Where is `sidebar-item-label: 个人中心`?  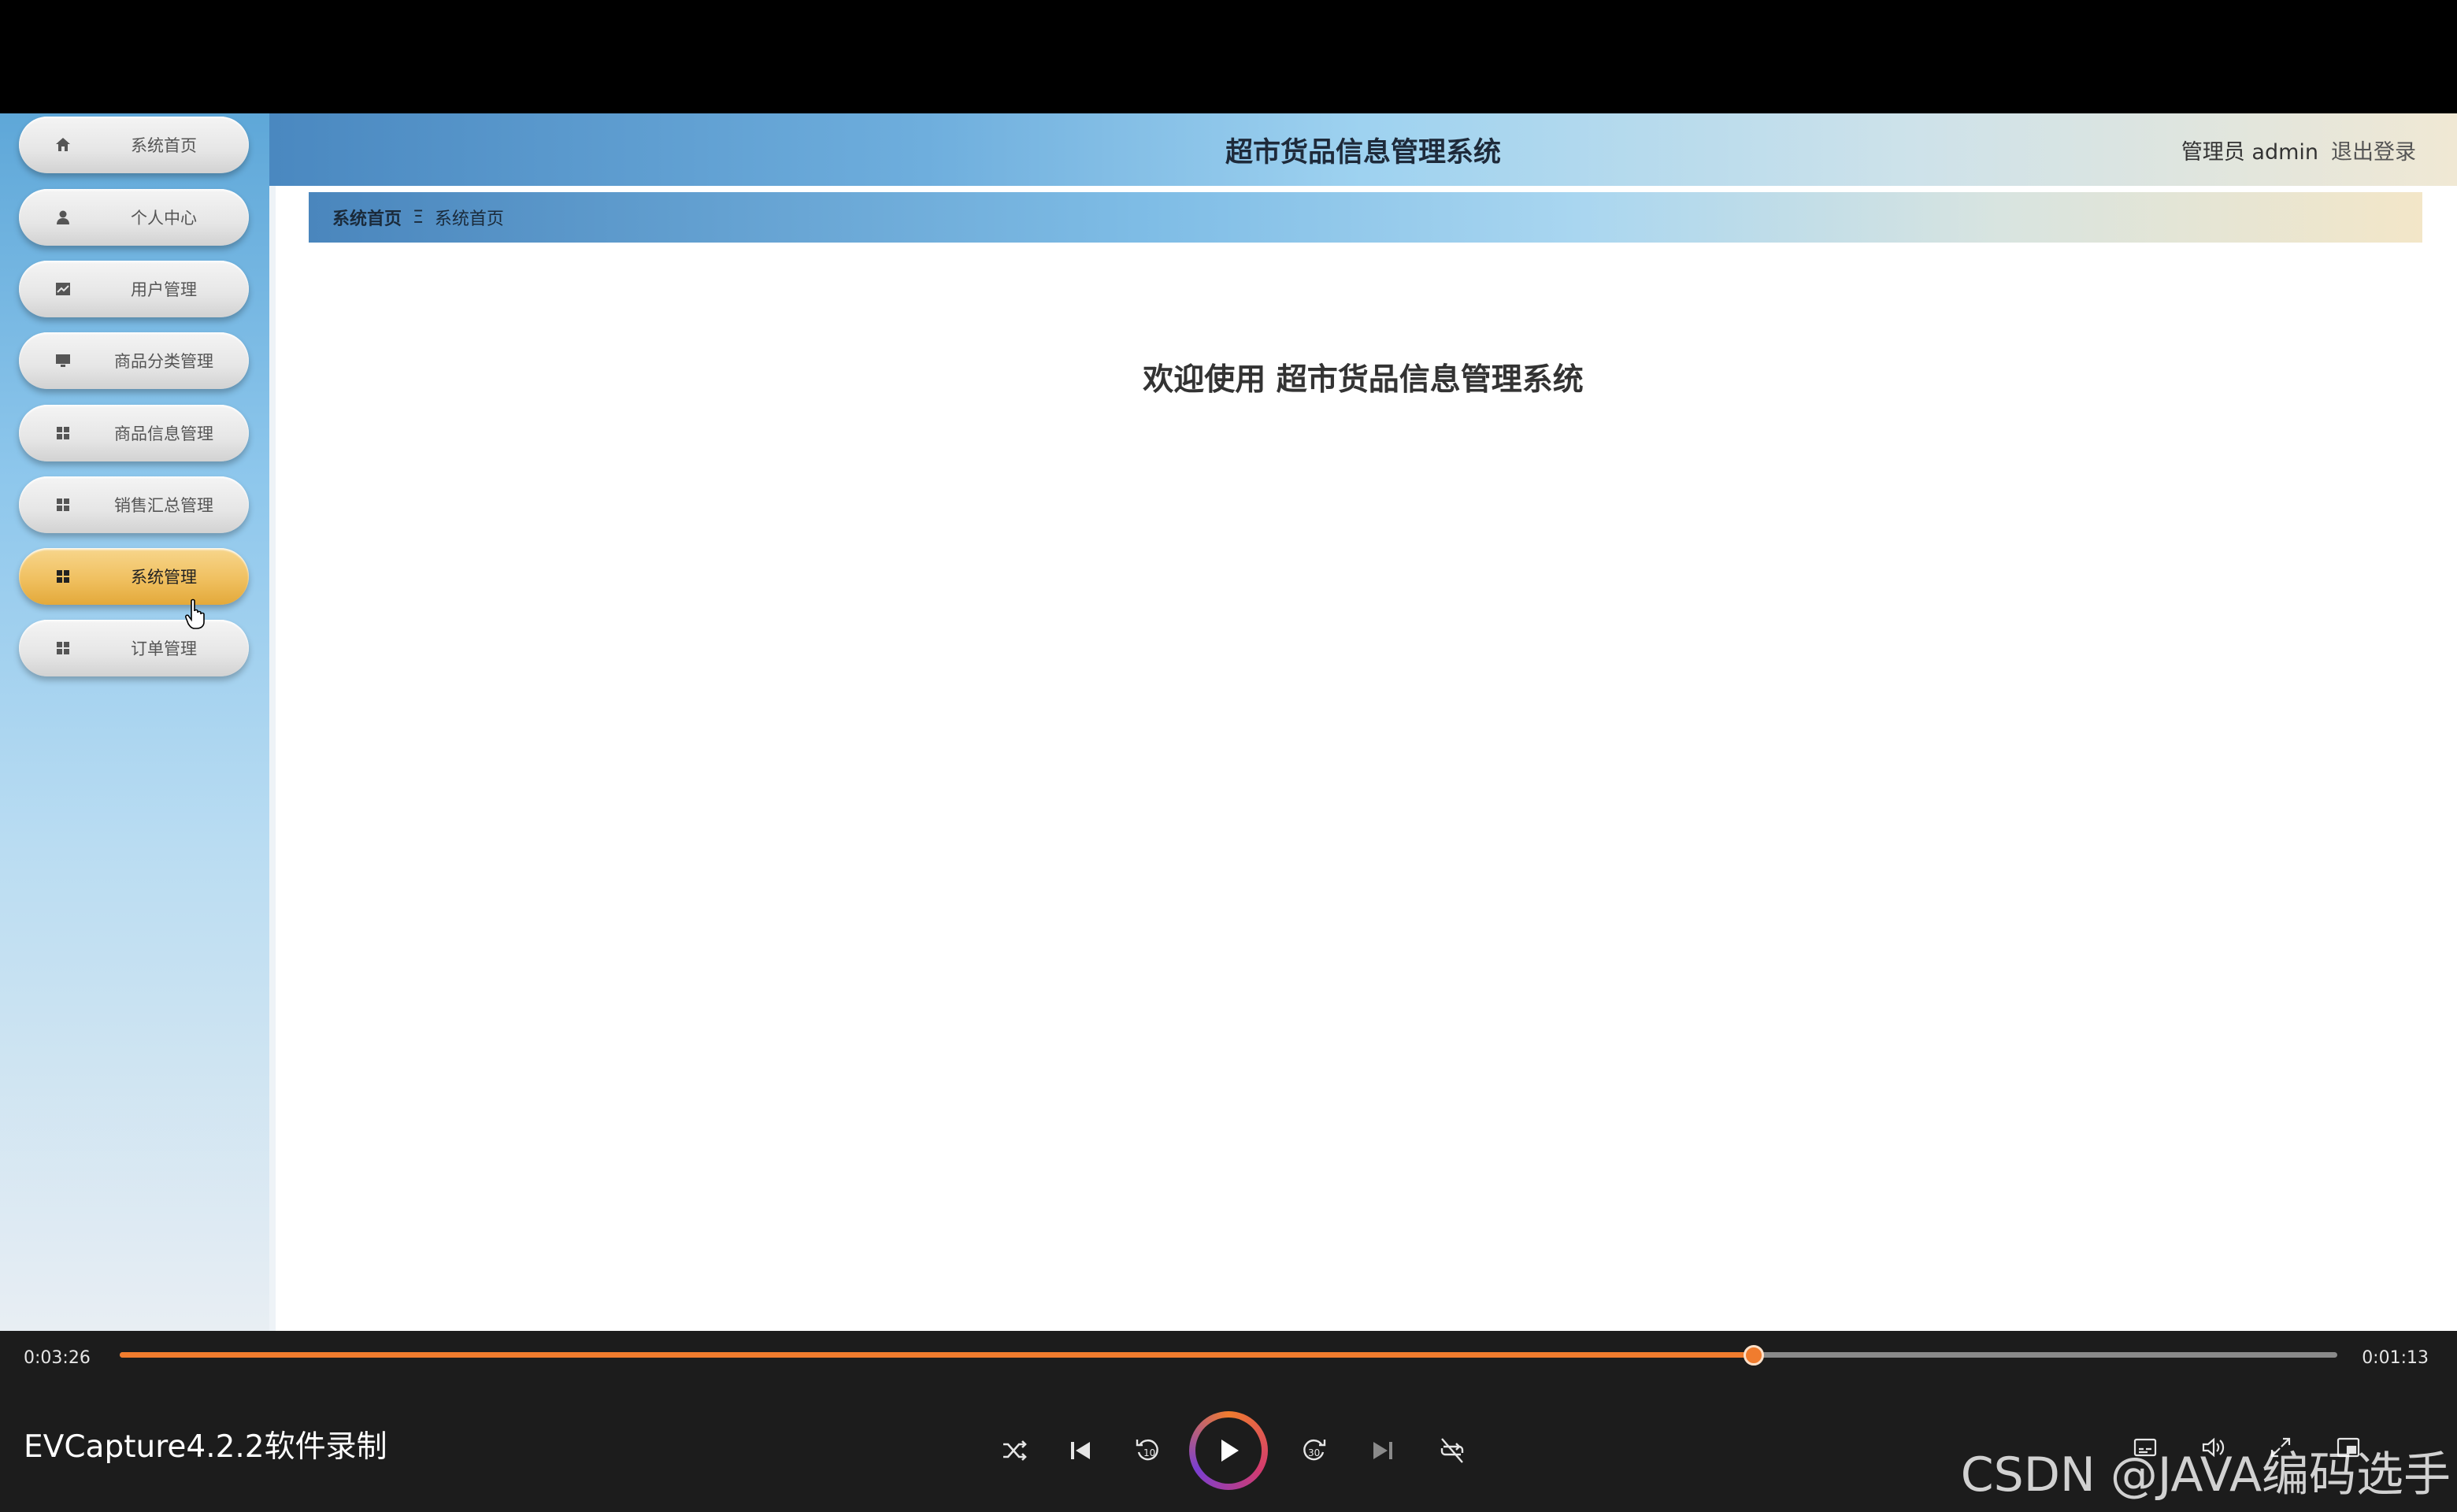
sidebar-item-label: 个人中心 is located at coordinates (164, 218).